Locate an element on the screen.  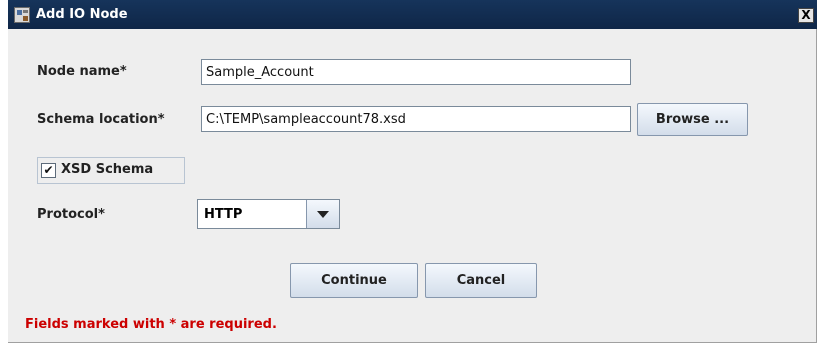
app-icon is located at coordinates (22, 15).